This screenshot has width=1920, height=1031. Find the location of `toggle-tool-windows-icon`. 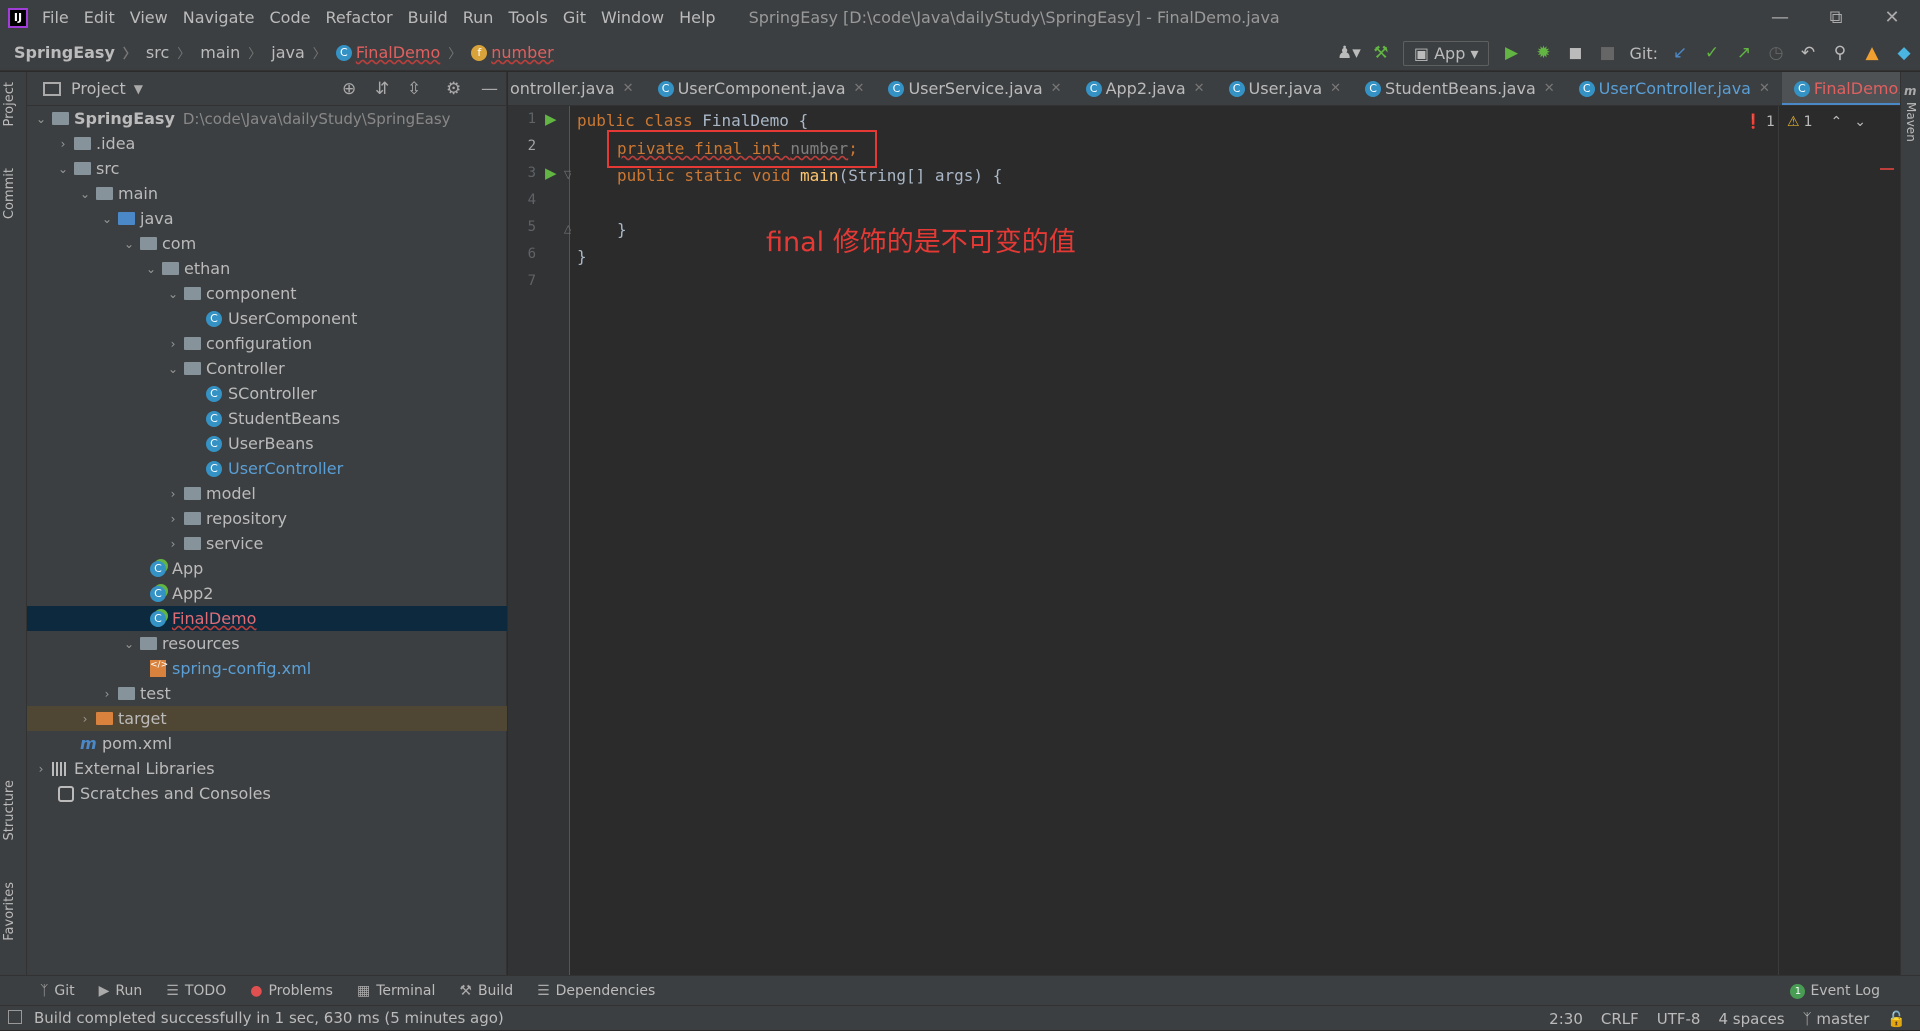

toggle-tool-windows-icon is located at coordinates (15, 1017).